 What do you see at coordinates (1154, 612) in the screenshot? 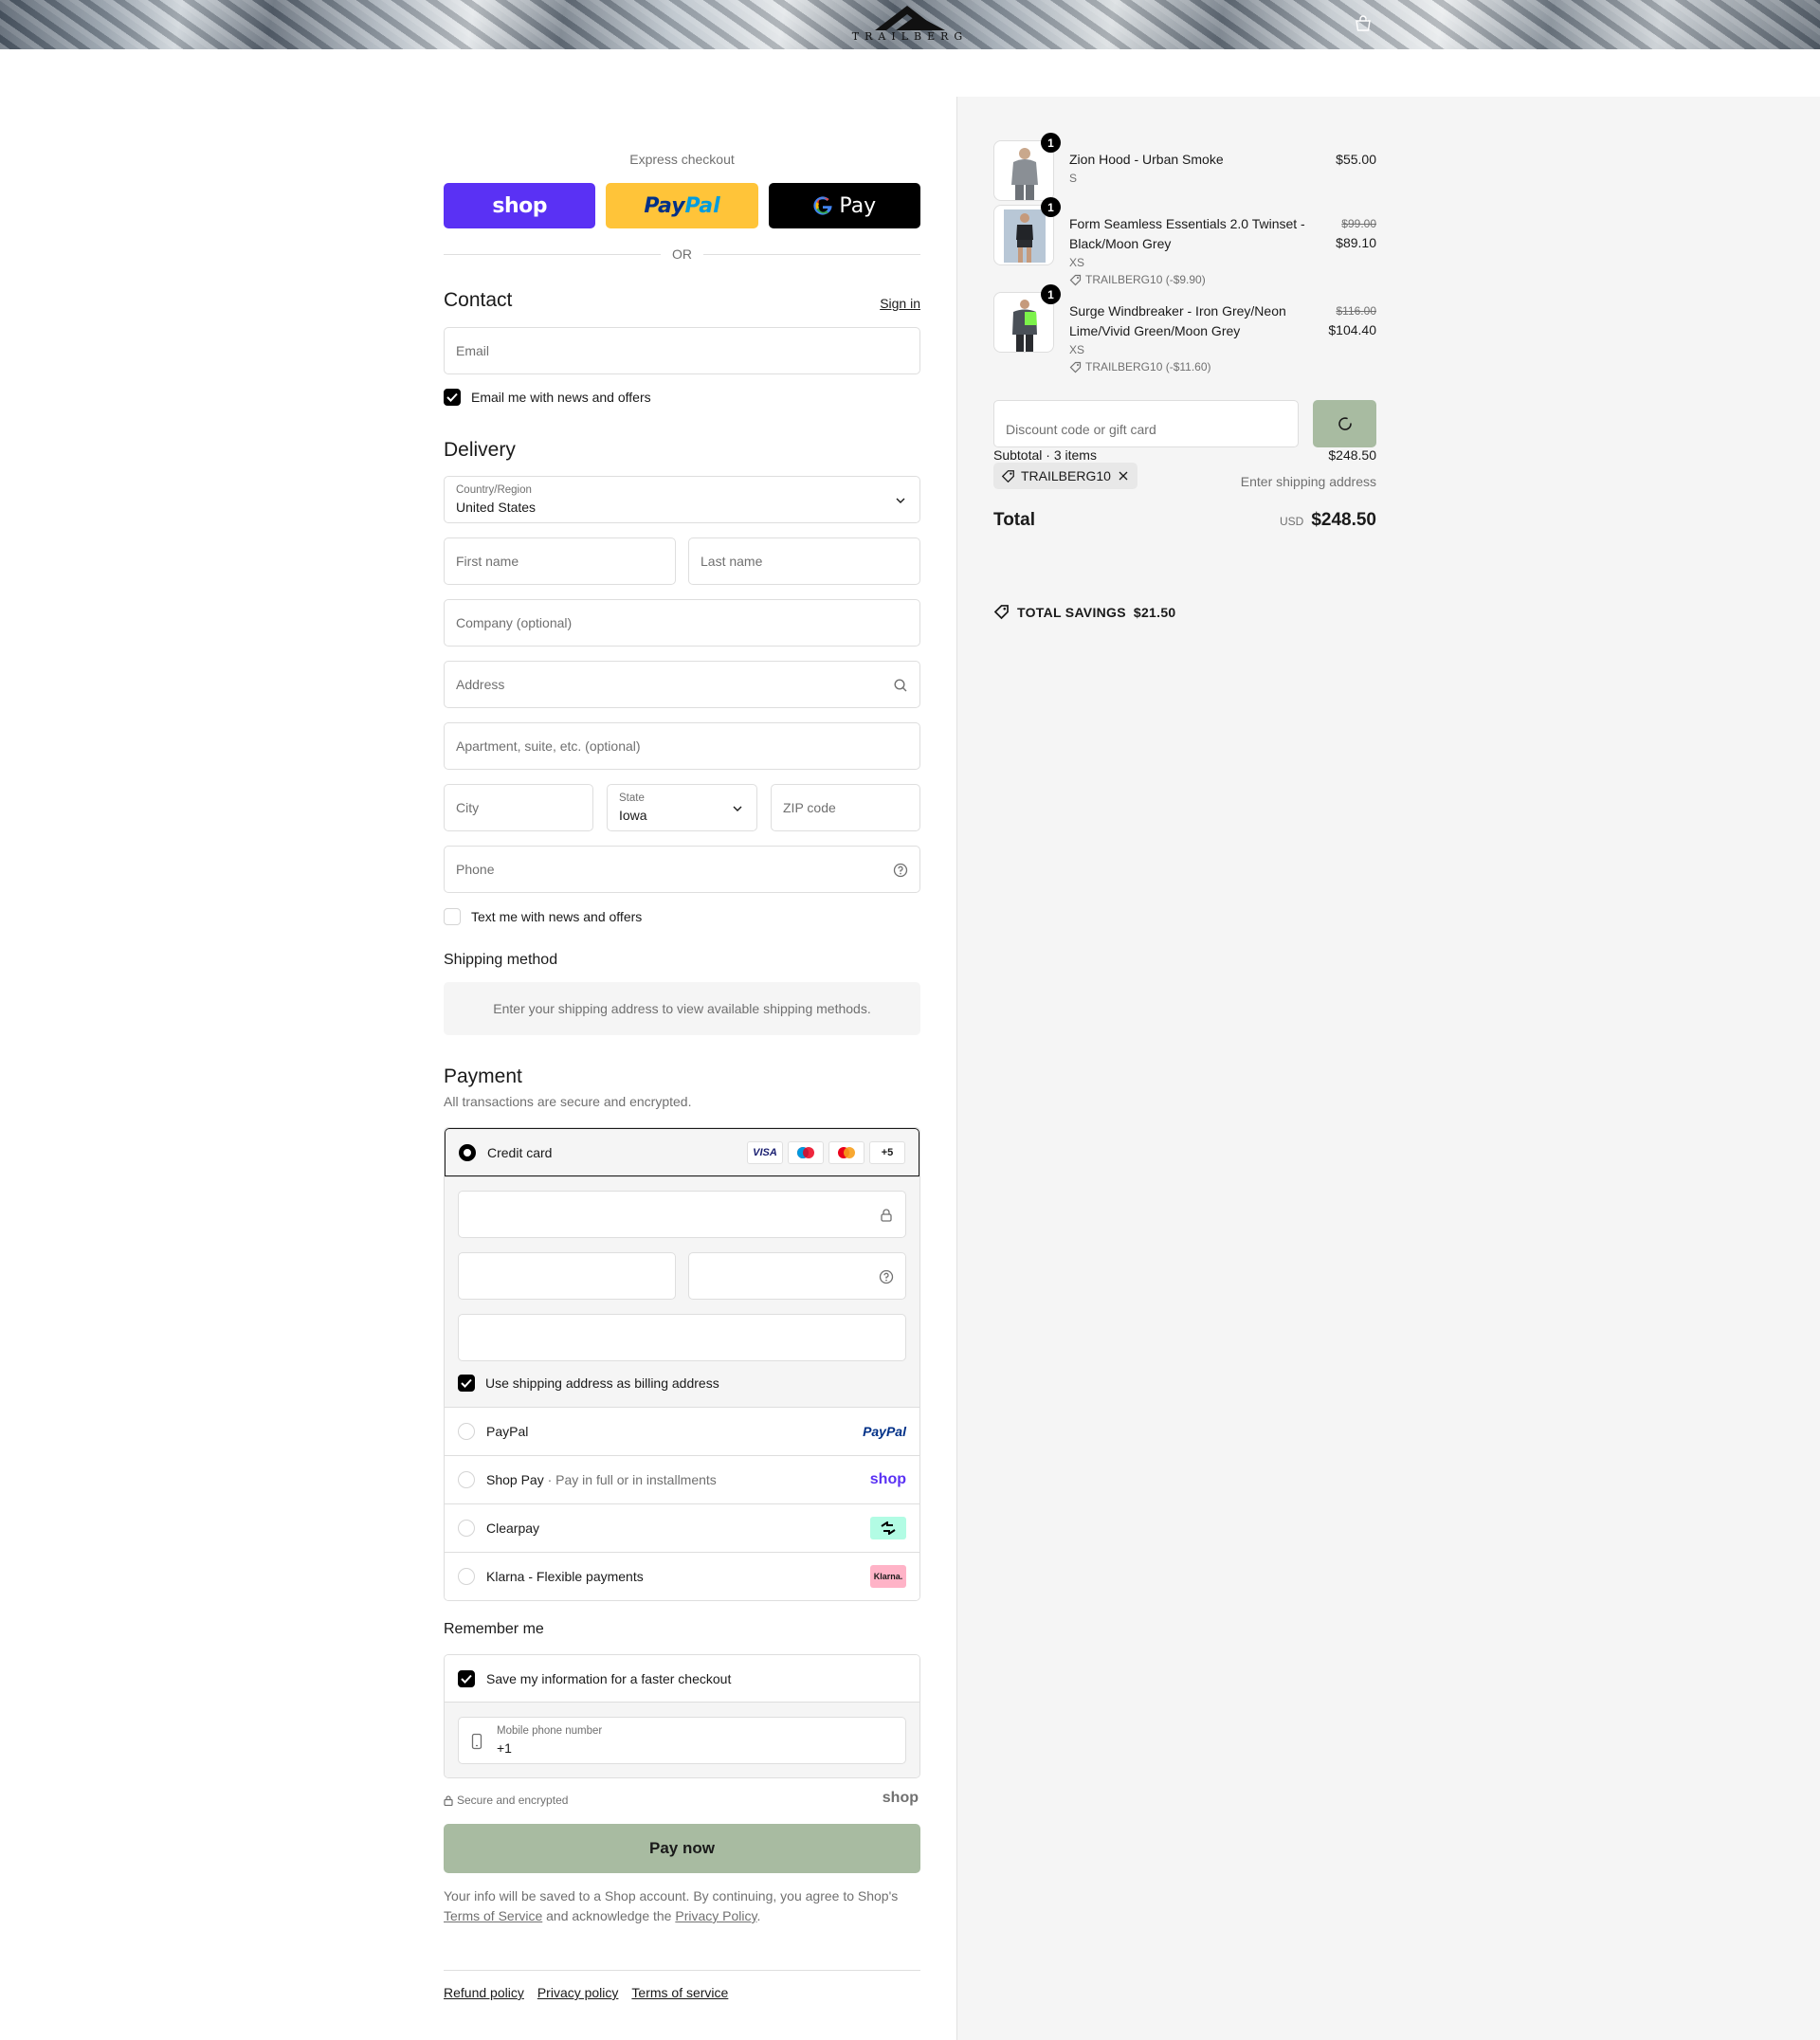
I see `total-savings-value: $21.50` at bounding box center [1154, 612].